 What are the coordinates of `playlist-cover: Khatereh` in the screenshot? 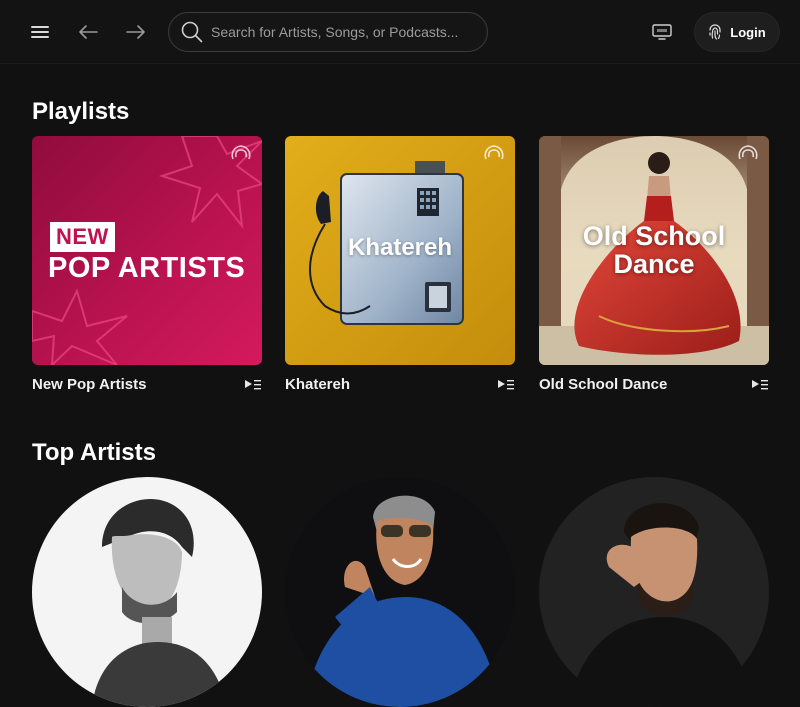 It's located at (400, 250).